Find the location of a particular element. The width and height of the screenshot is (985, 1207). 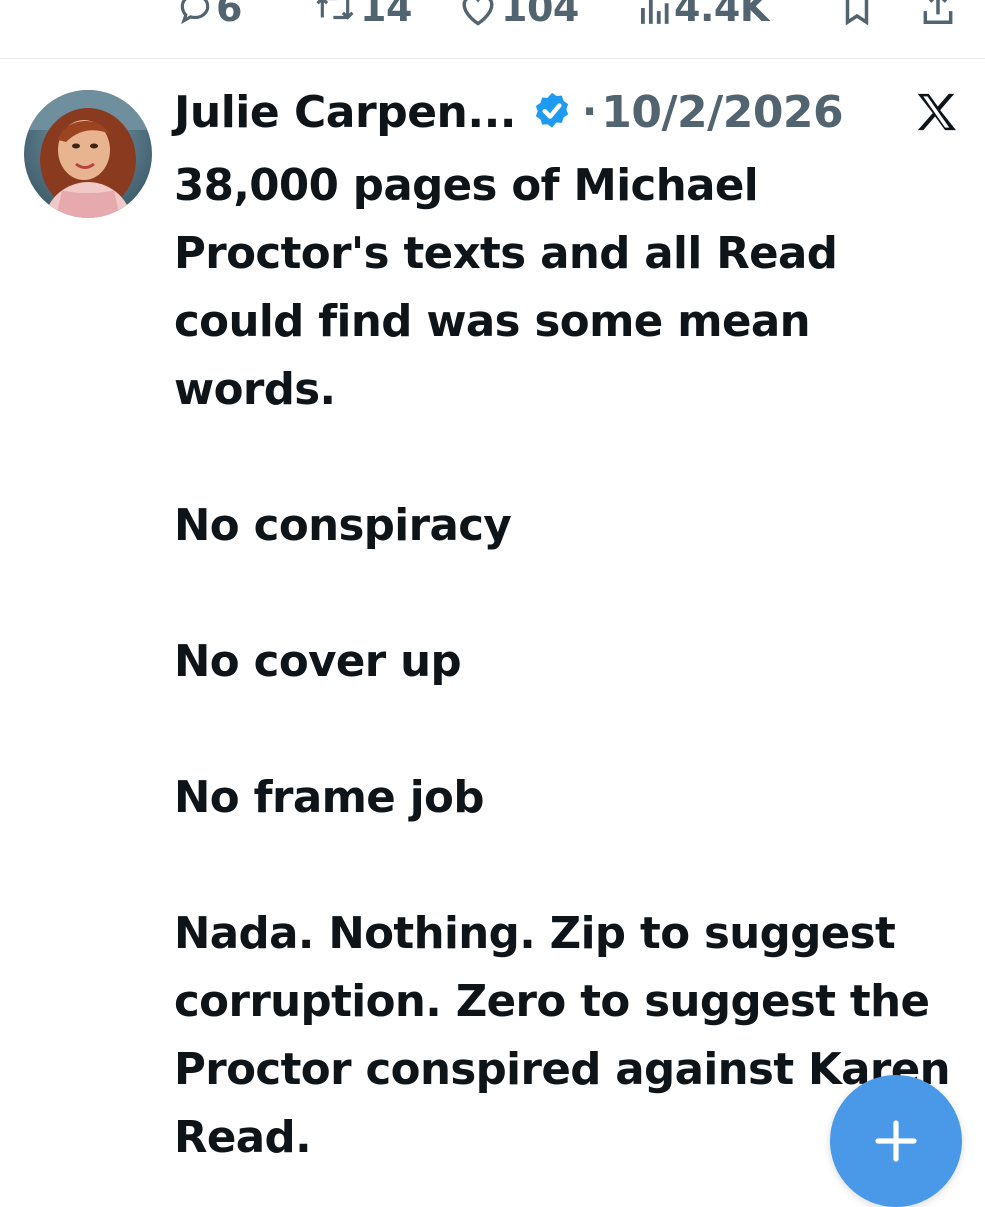

views-count: 4.4K is located at coordinates (721, 15).